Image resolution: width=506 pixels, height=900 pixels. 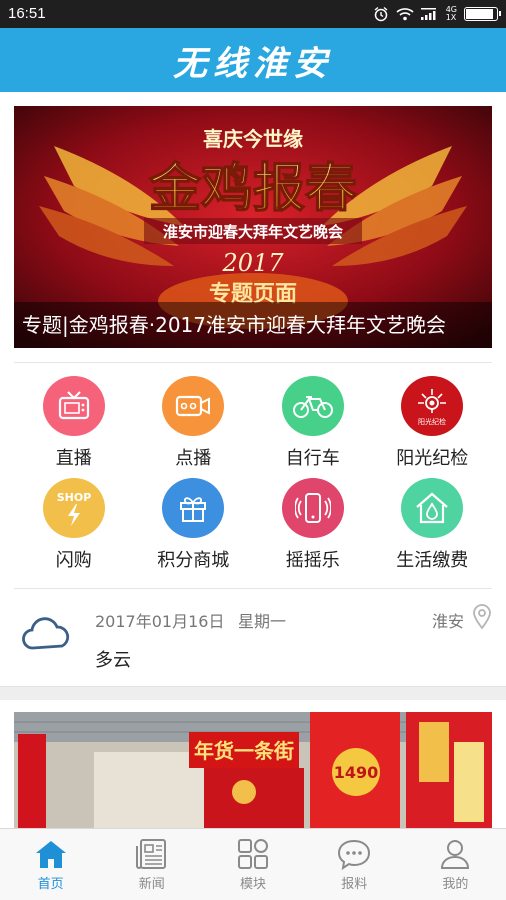 I want to click on tv-icon, so click(x=73, y=406).